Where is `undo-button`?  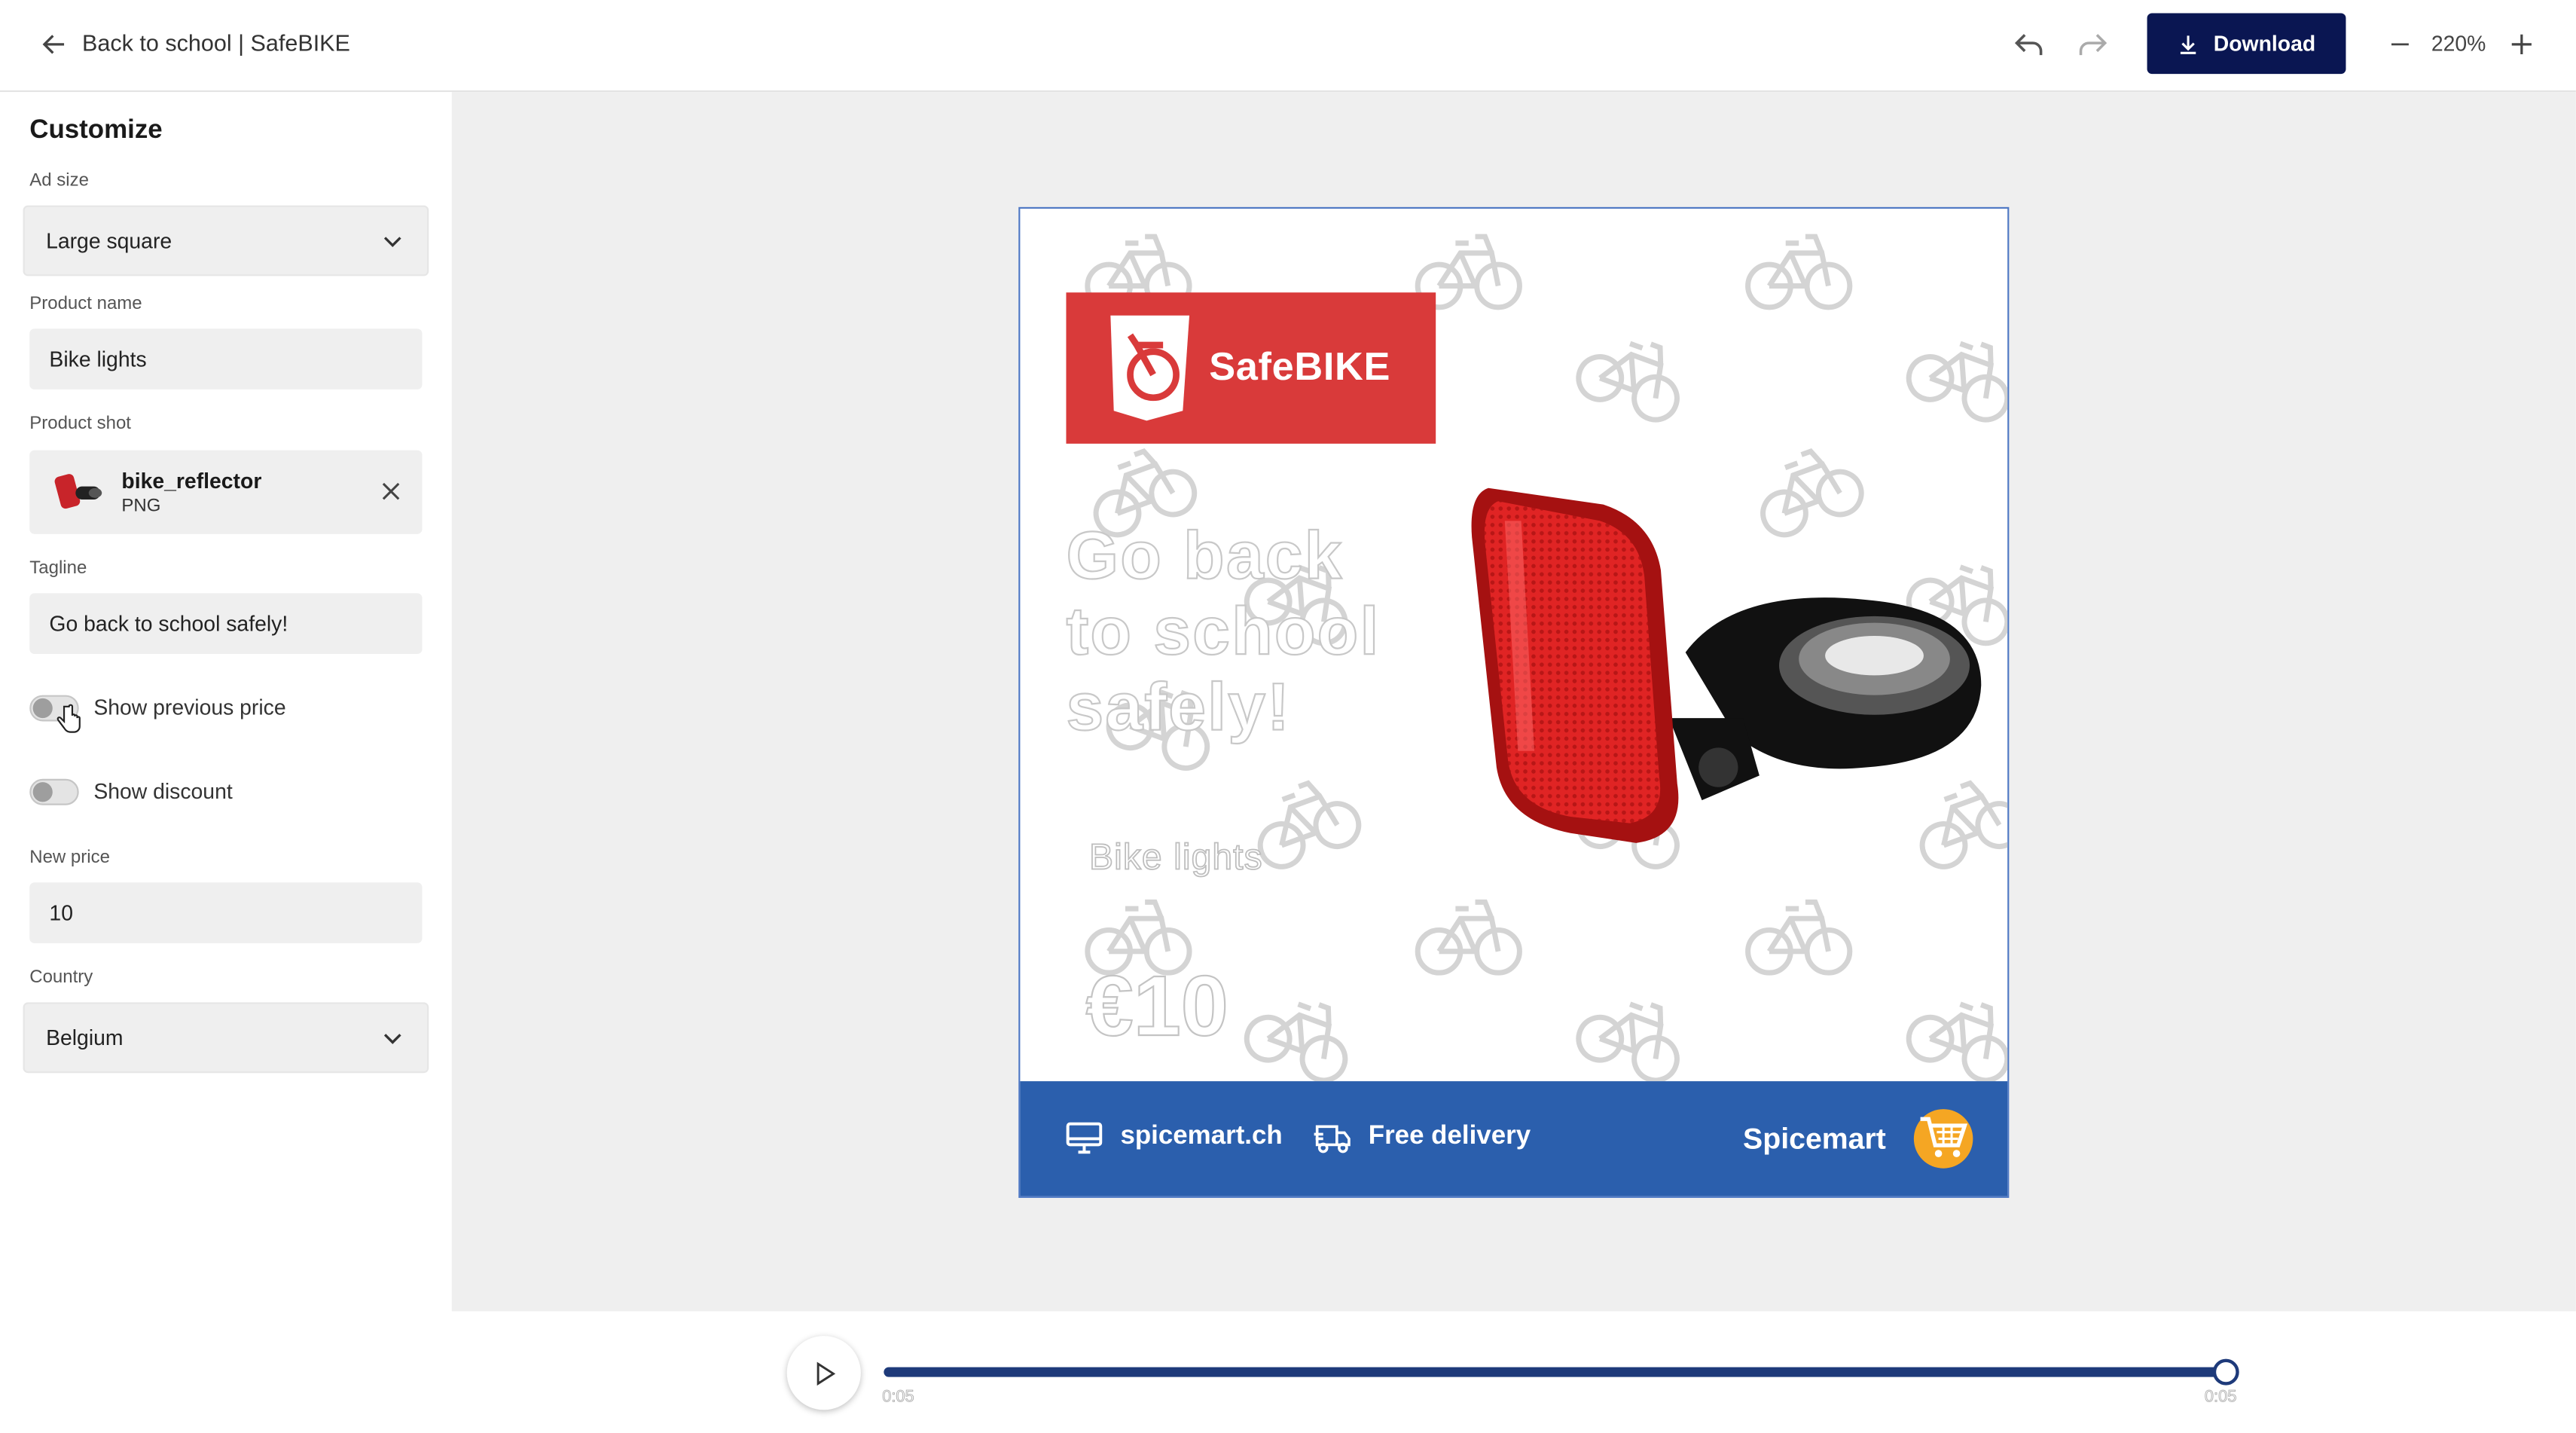 undo-button is located at coordinates (2029, 44).